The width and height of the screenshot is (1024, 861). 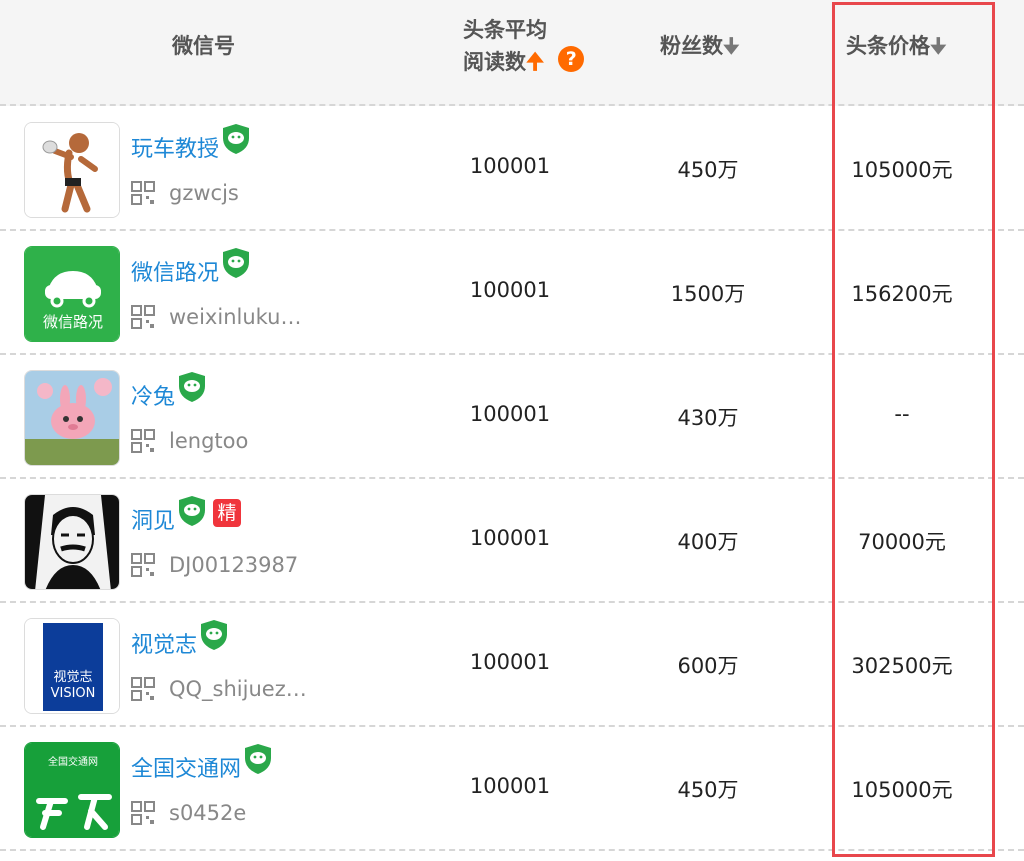 What do you see at coordinates (153, 395) in the screenshot?
I see `account-name: 冷兔` at bounding box center [153, 395].